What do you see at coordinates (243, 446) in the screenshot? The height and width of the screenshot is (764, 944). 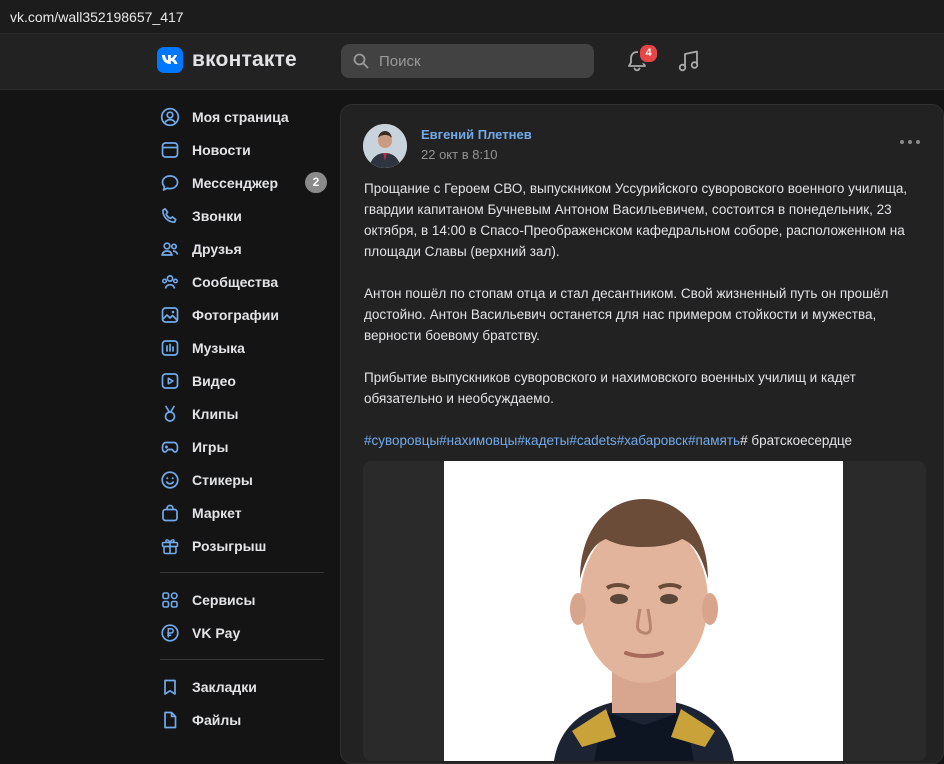 I see `sidebar-item-games: Игры` at bounding box center [243, 446].